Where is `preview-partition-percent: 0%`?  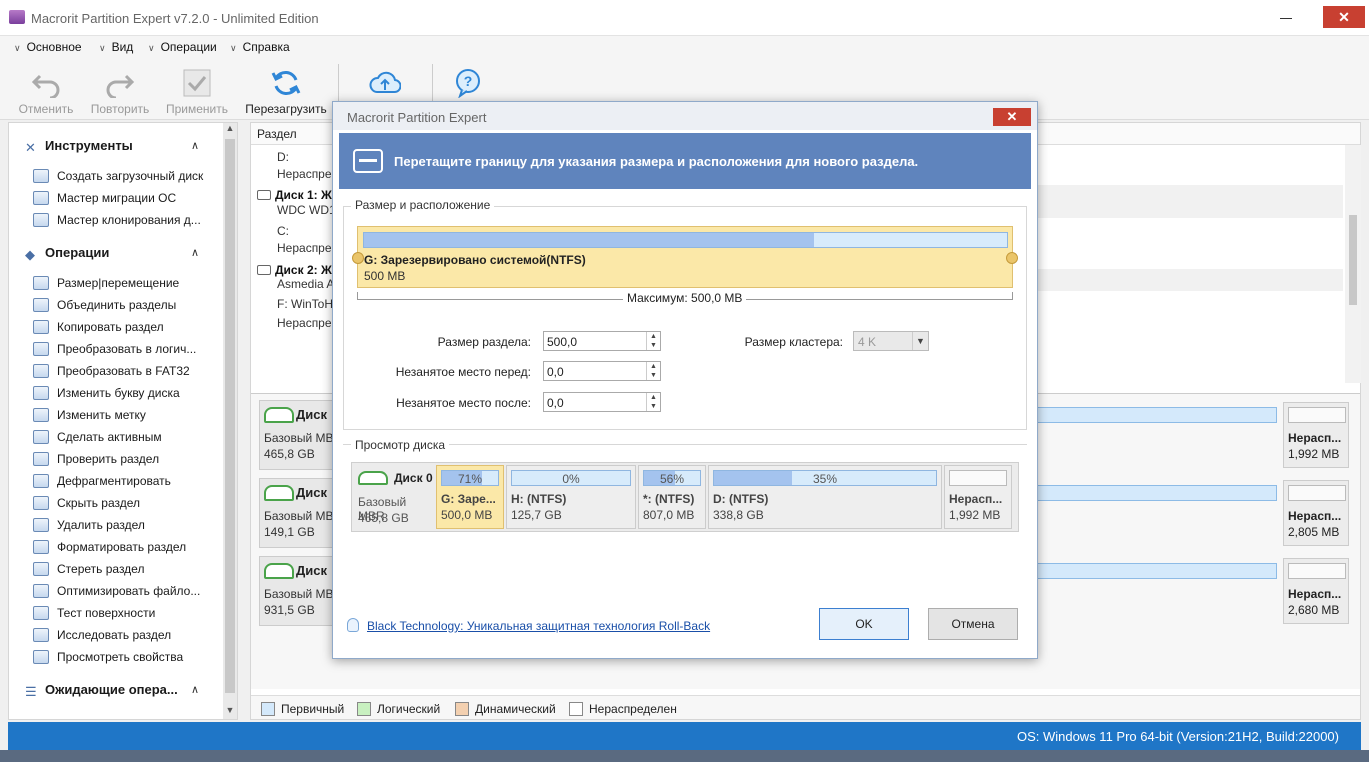
preview-partition-percent: 0% is located at coordinates (571, 479).